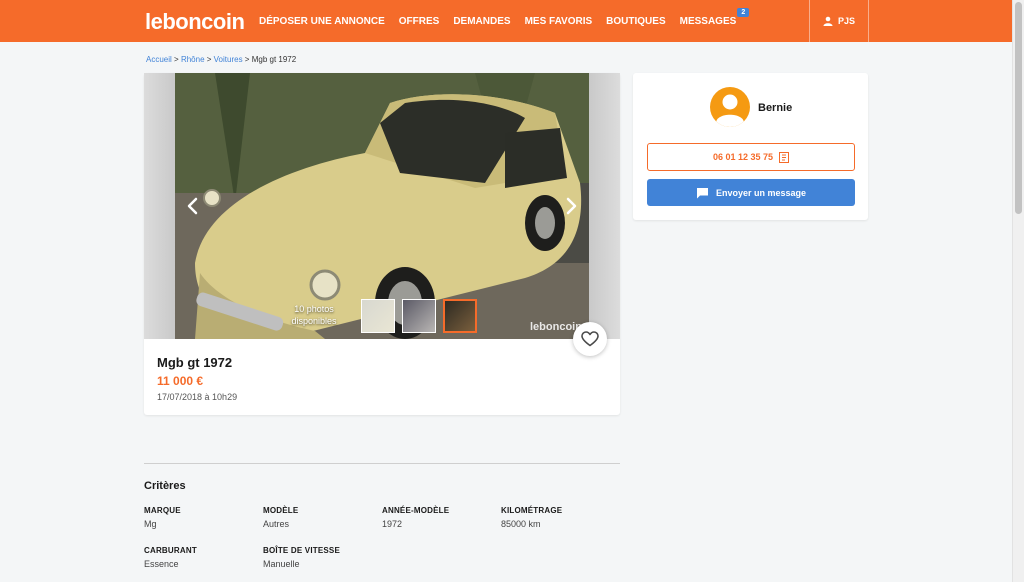 The image size is (1024, 582). I want to click on user-label: PJS, so click(846, 21).